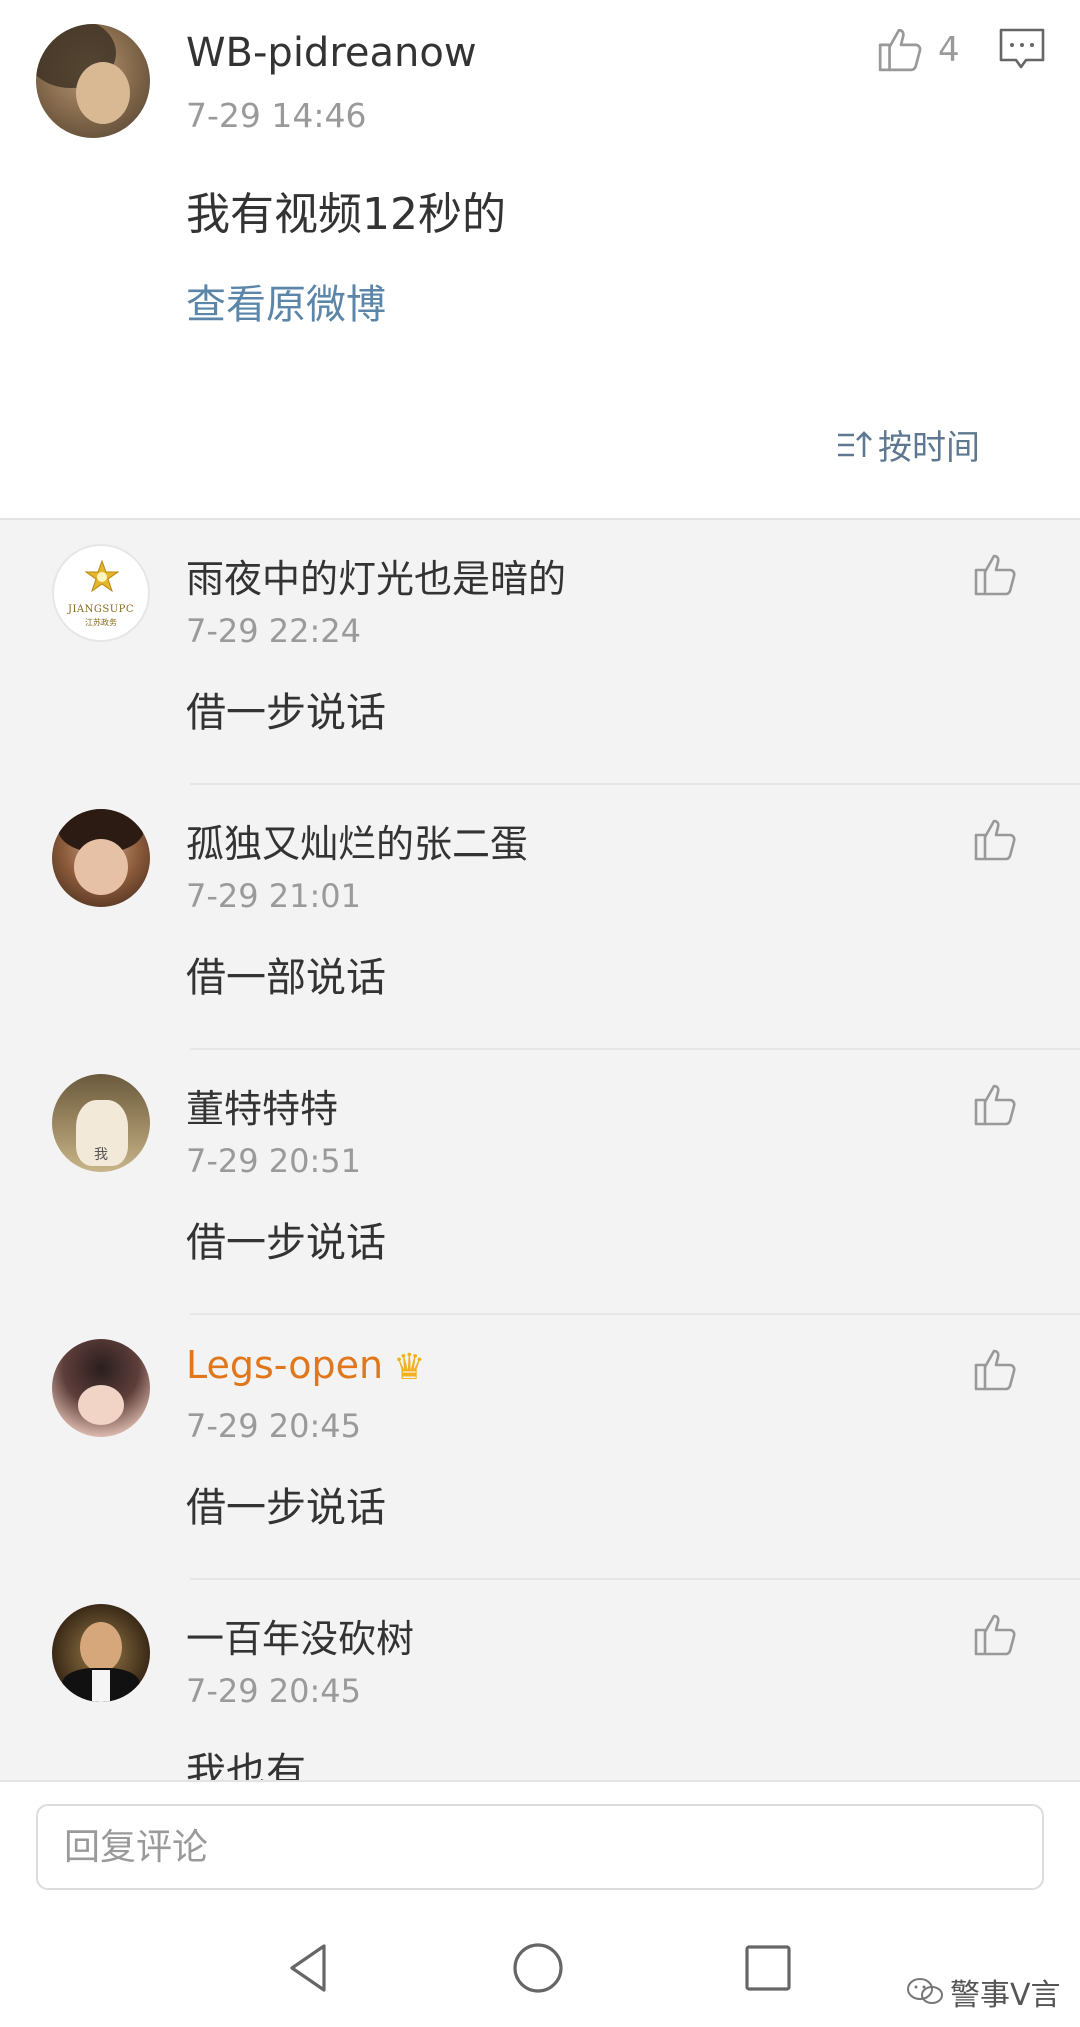  I want to click on reply-bar, so click(540, 1846).